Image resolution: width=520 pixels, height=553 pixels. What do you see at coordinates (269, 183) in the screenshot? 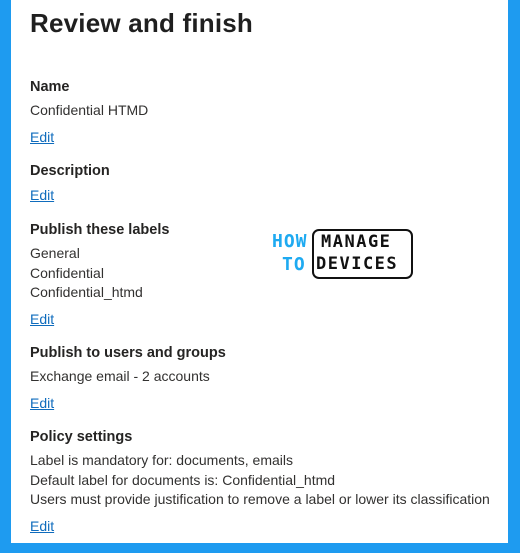
I see `section-description: Description Edit` at bounding box center [269, 183].